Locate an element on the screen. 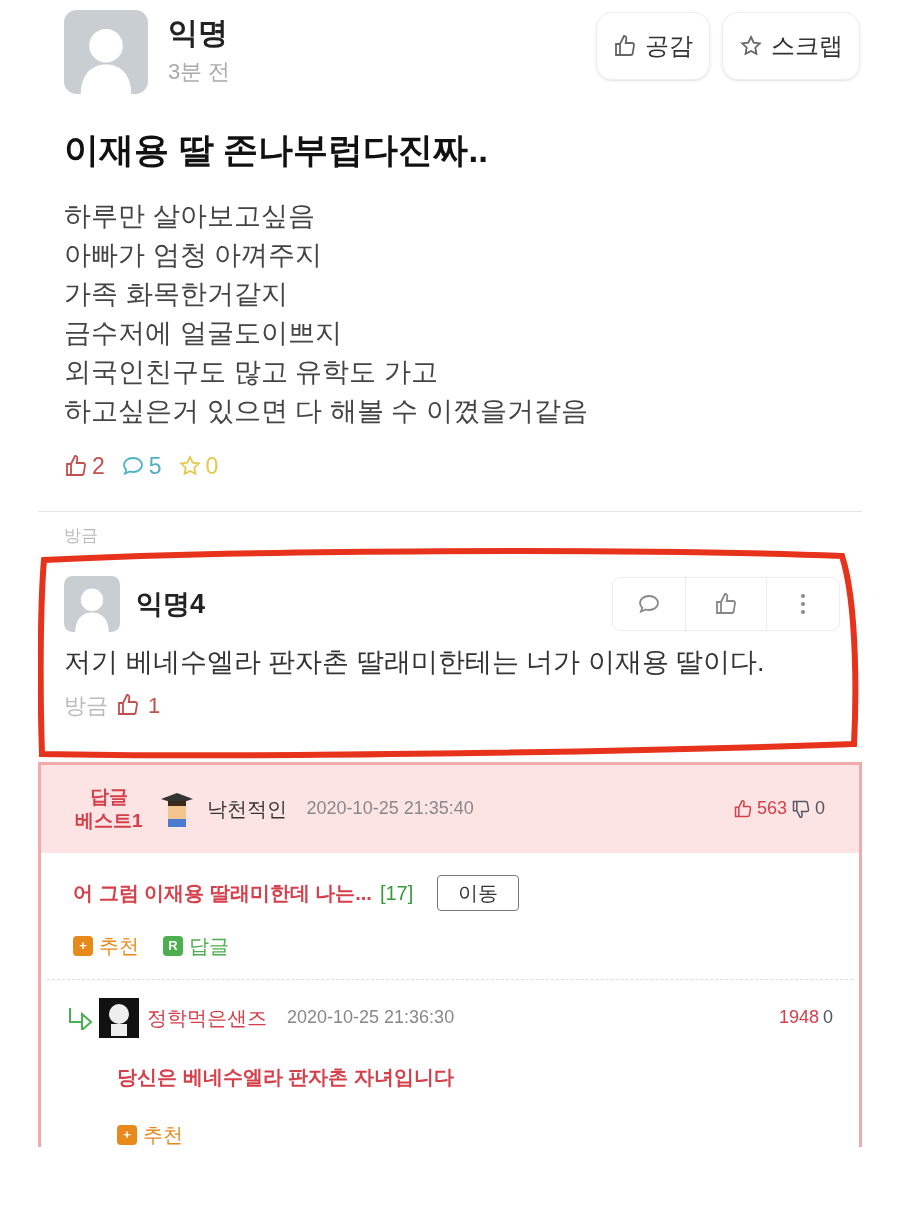  reply-text: 당신은 베네수엘라 판자촌 자녀입니다 is located at coordinates (285, 1077).